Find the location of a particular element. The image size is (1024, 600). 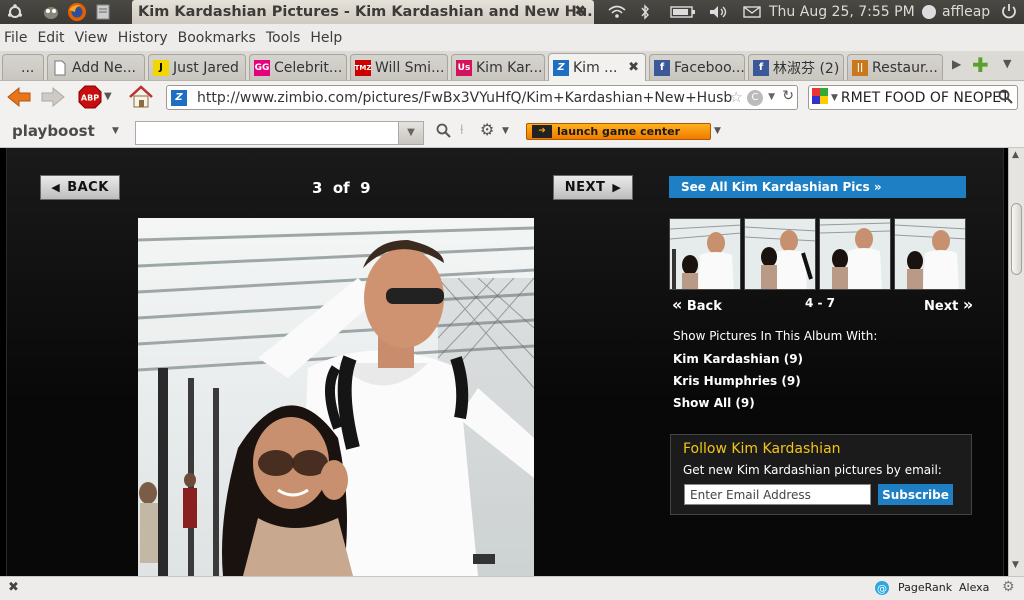

double-right-icon: » is located at coordinates (968, 304).